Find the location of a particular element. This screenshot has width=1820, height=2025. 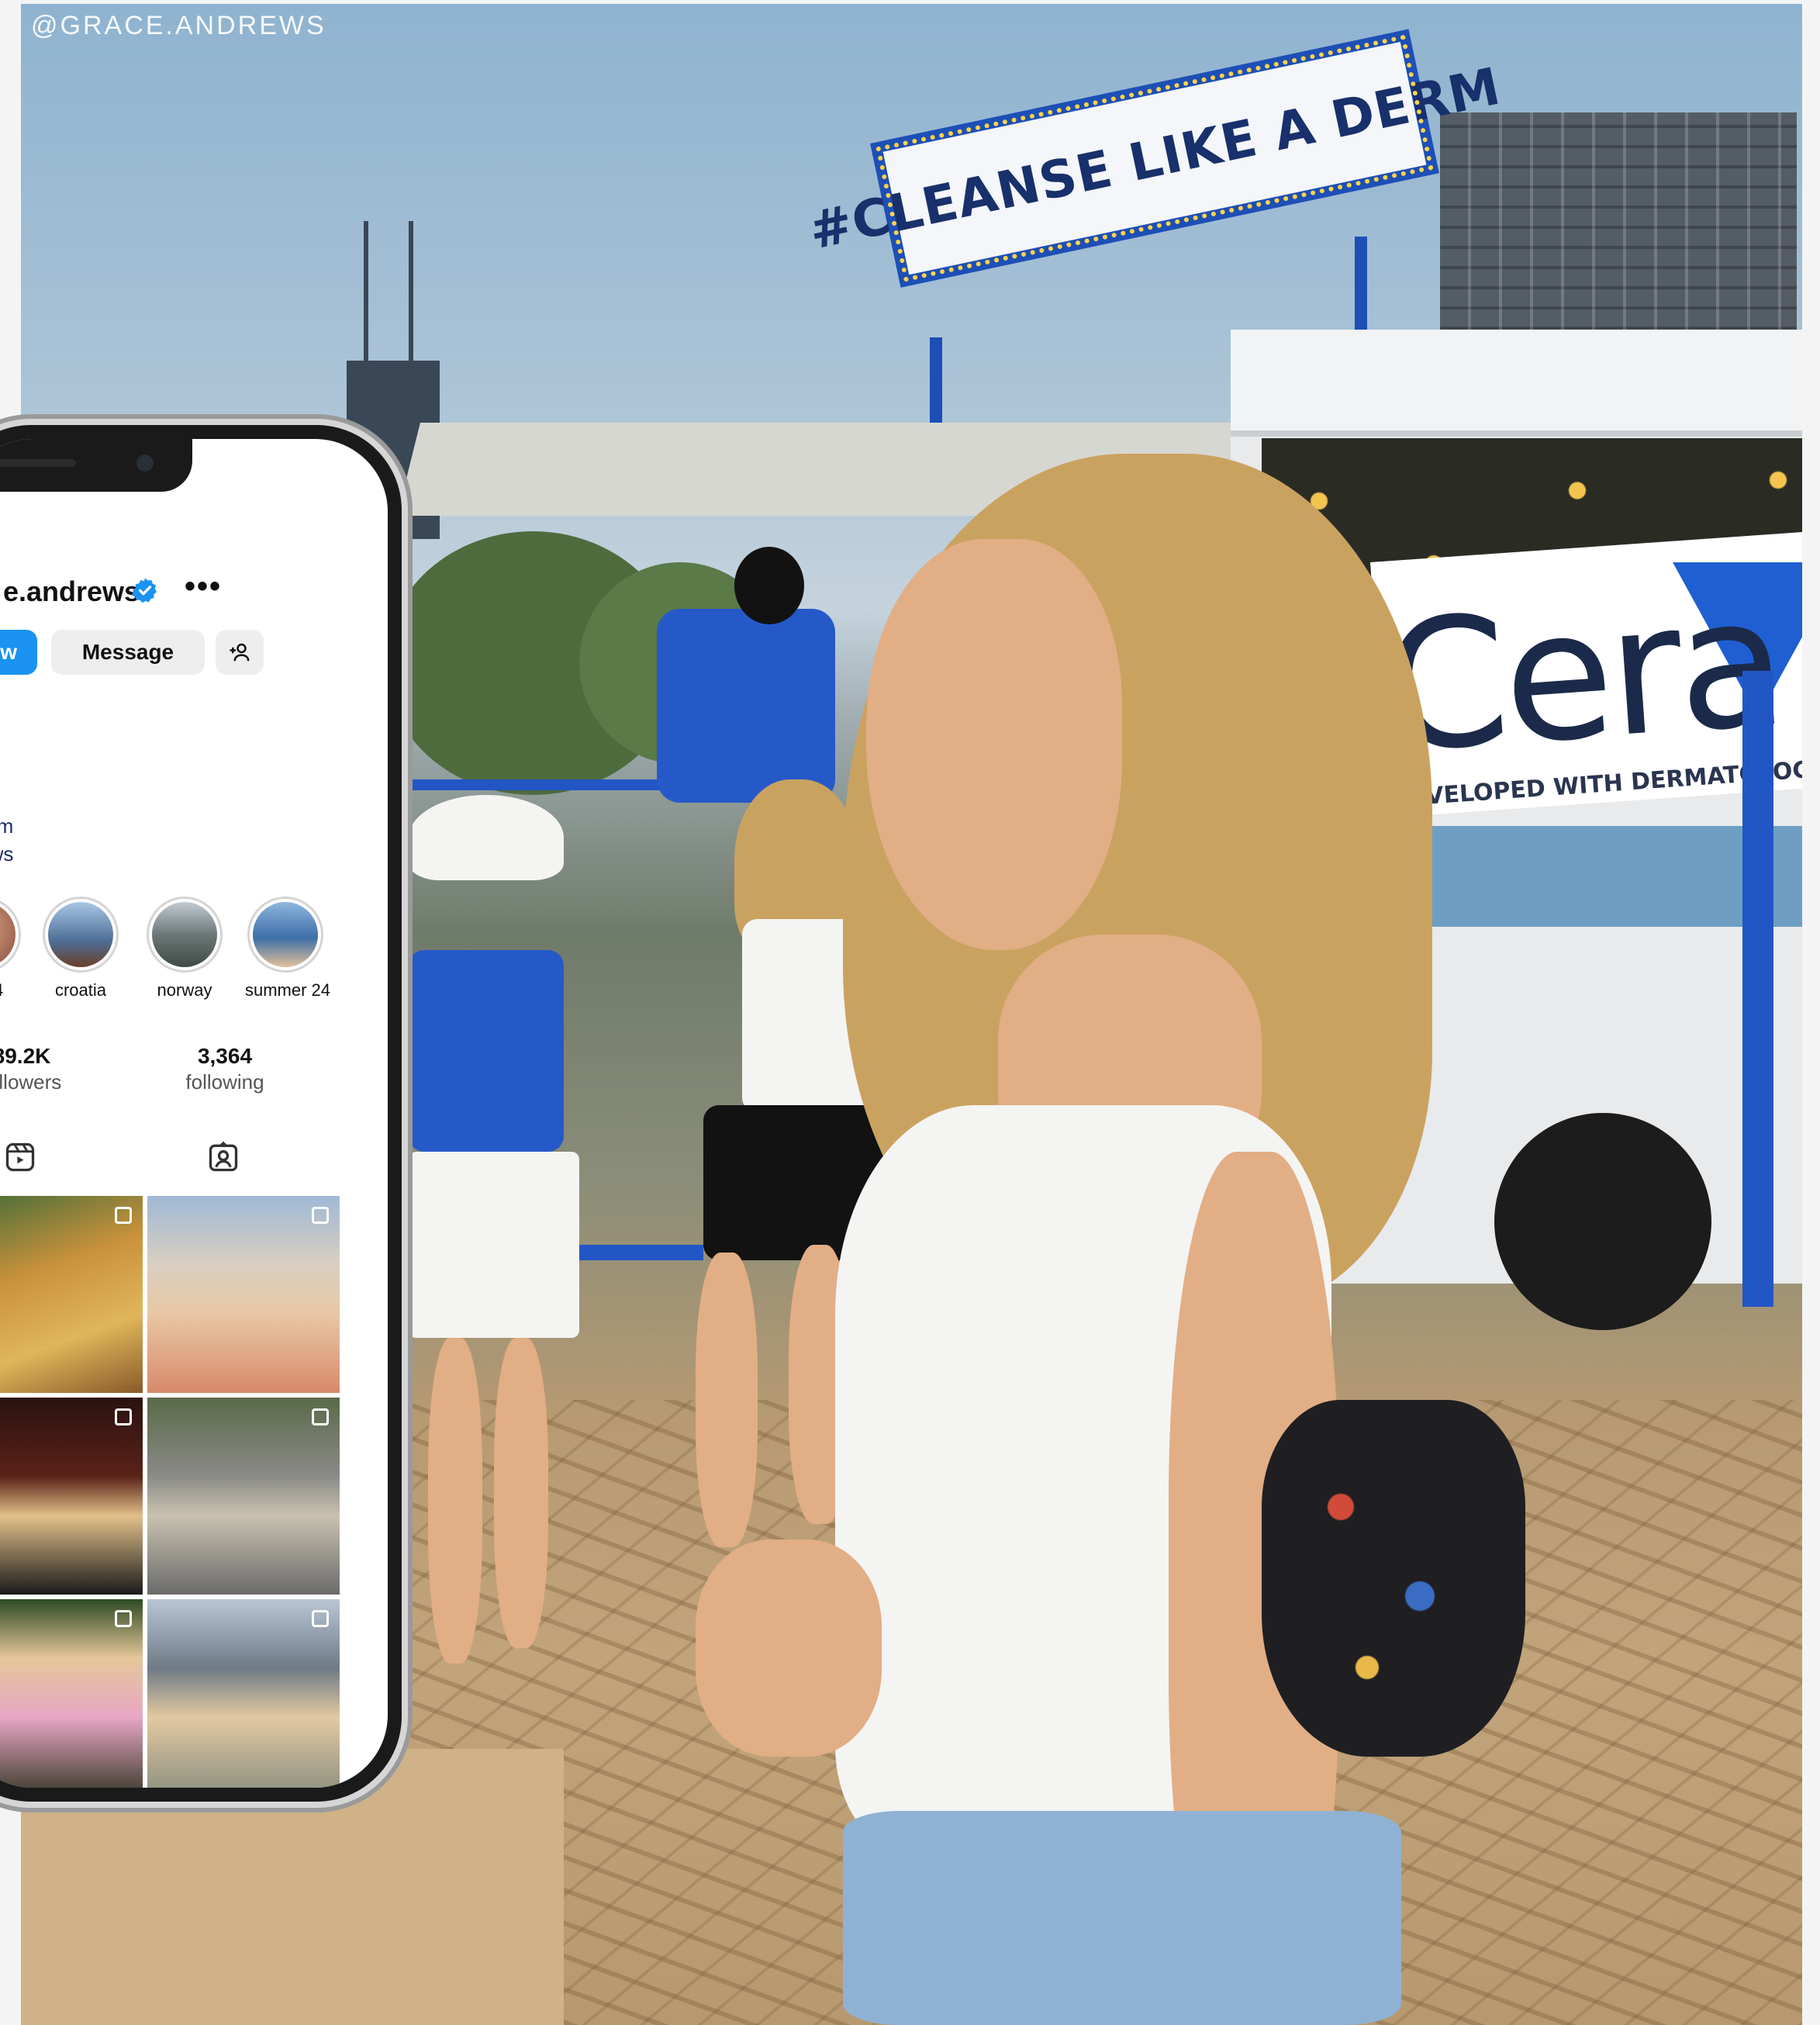

sign-post is located at coordinates (936, 383).